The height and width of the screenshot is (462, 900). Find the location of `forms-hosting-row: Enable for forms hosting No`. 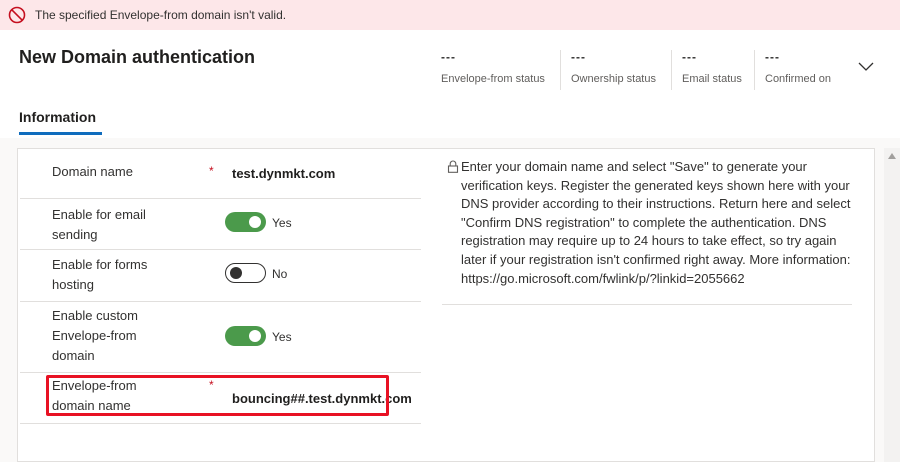

forms-hosting-row: Enable for forms hosting No is located at coordinates (220, 276).